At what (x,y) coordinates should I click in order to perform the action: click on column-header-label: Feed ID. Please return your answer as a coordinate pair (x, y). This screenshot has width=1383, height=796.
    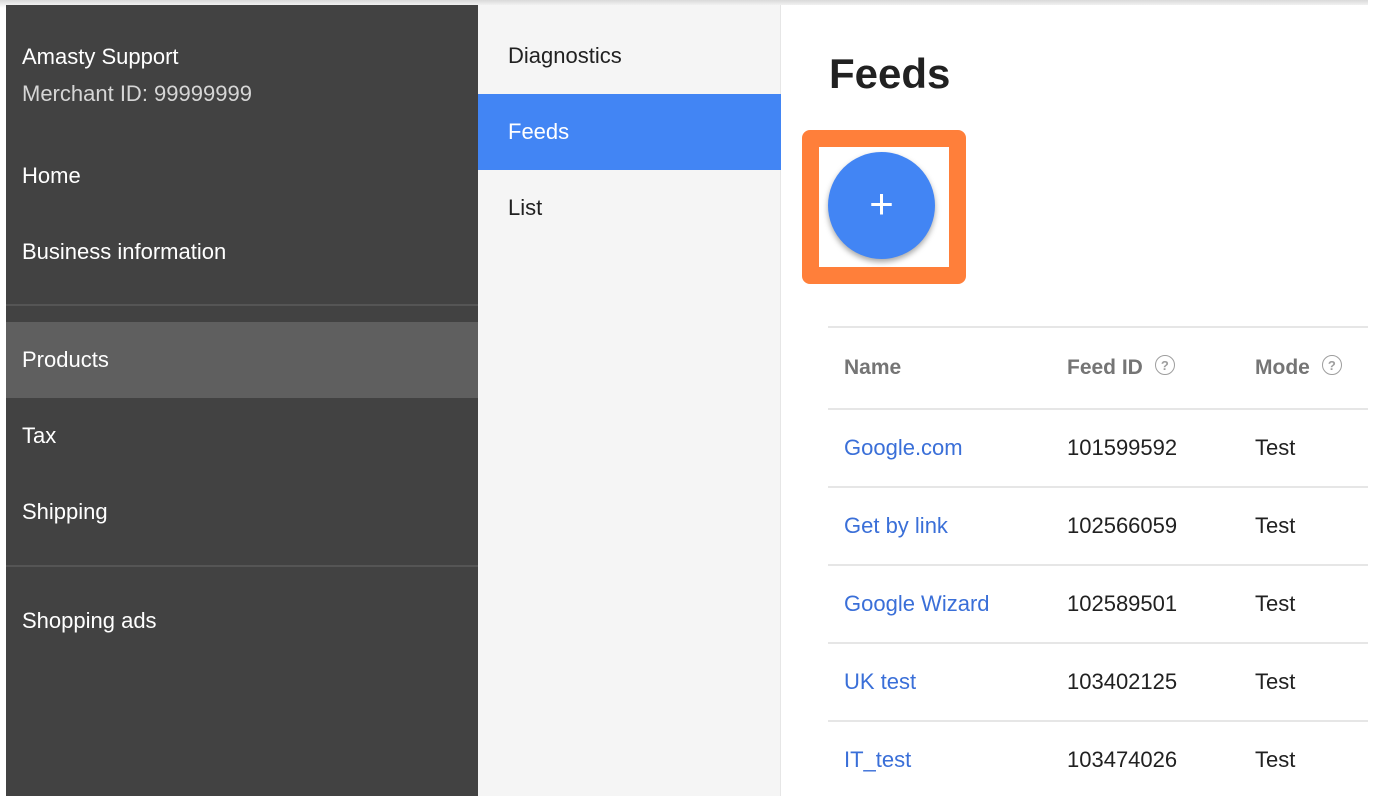
    Looking at the image, I should click on (1105, 367).